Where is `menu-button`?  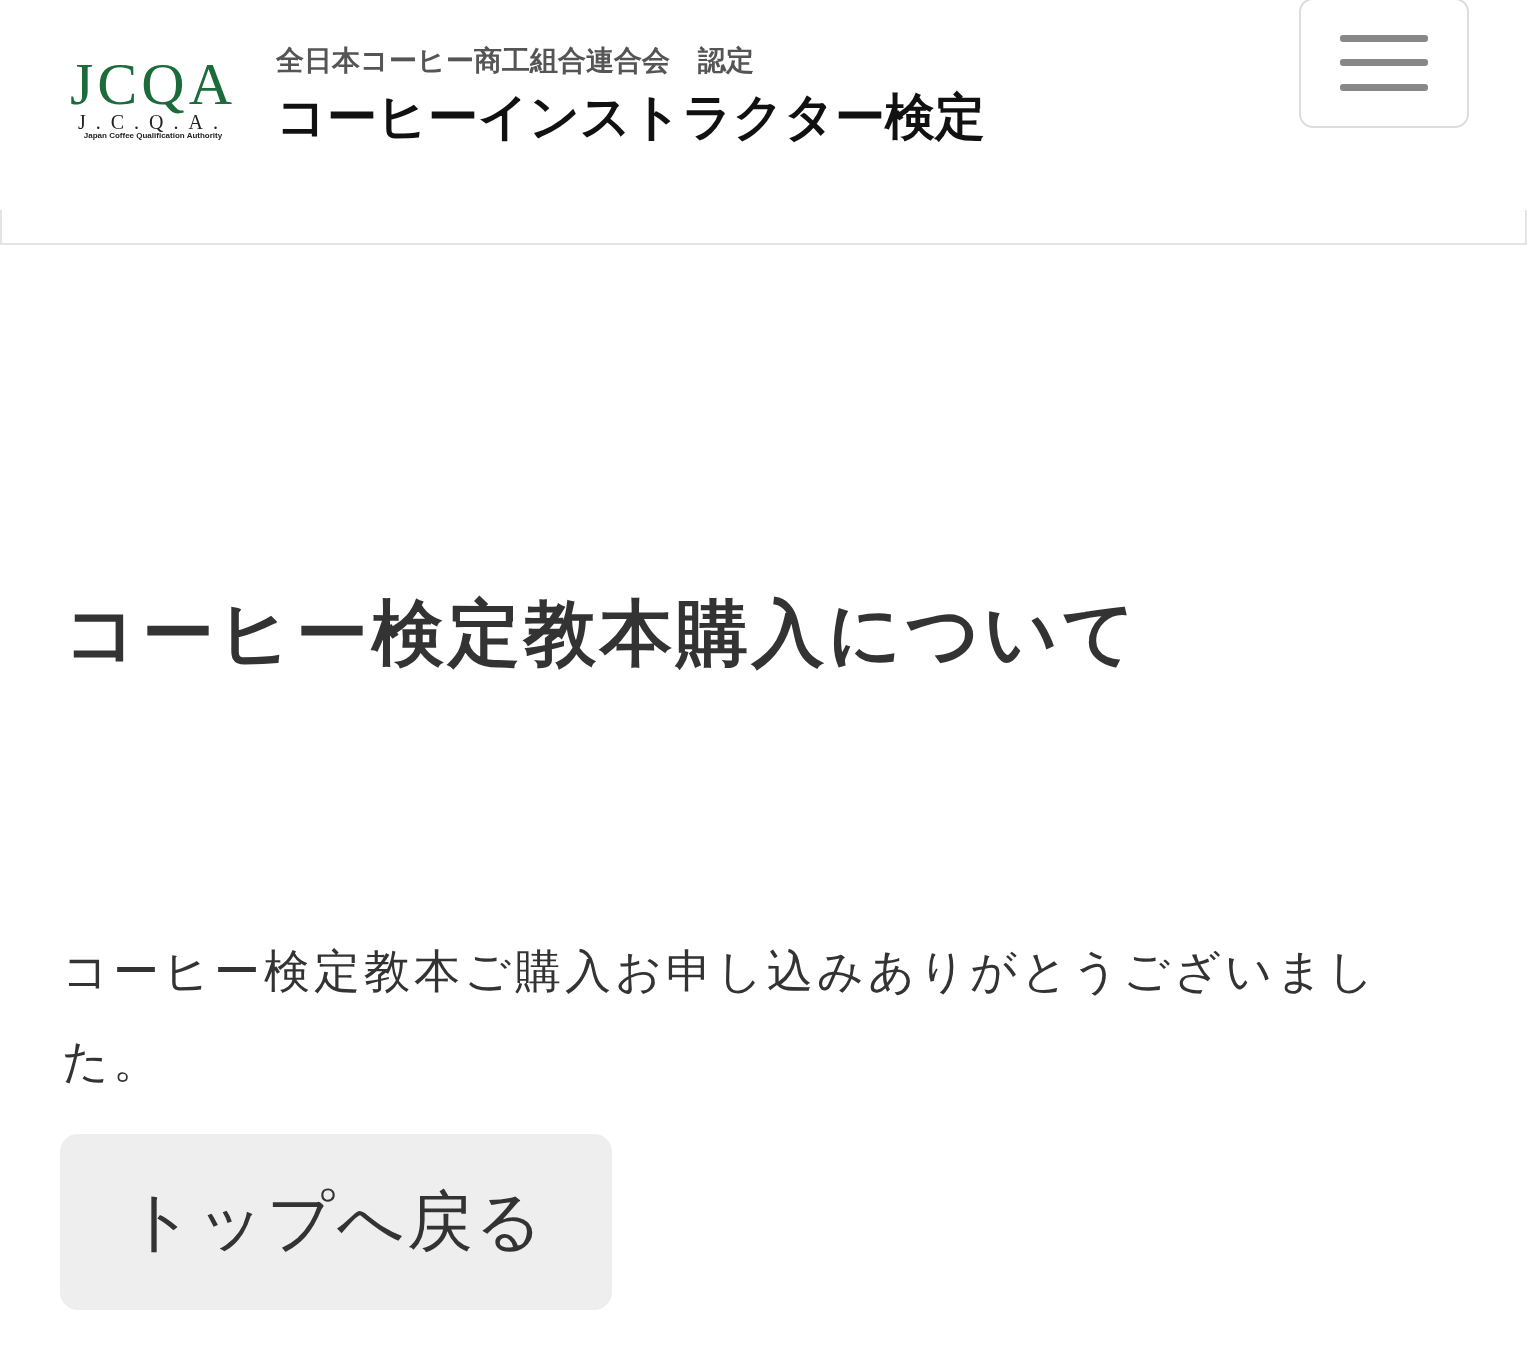 menu-button is located at coordinates (1384, 64).